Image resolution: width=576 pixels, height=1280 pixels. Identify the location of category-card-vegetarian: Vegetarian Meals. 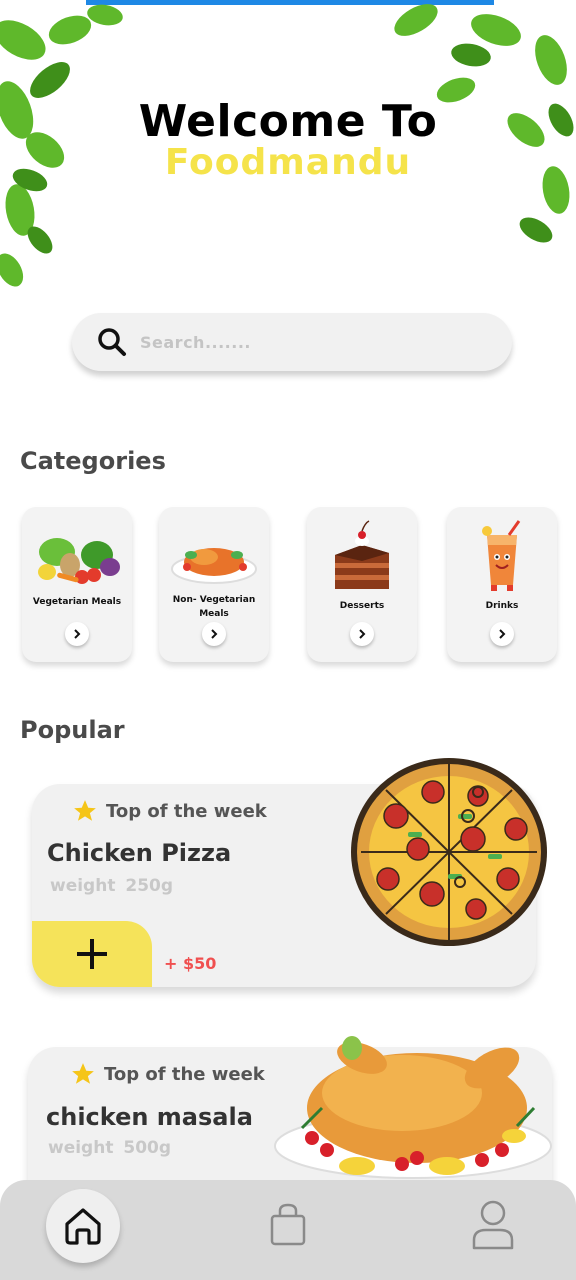
(77, 584).